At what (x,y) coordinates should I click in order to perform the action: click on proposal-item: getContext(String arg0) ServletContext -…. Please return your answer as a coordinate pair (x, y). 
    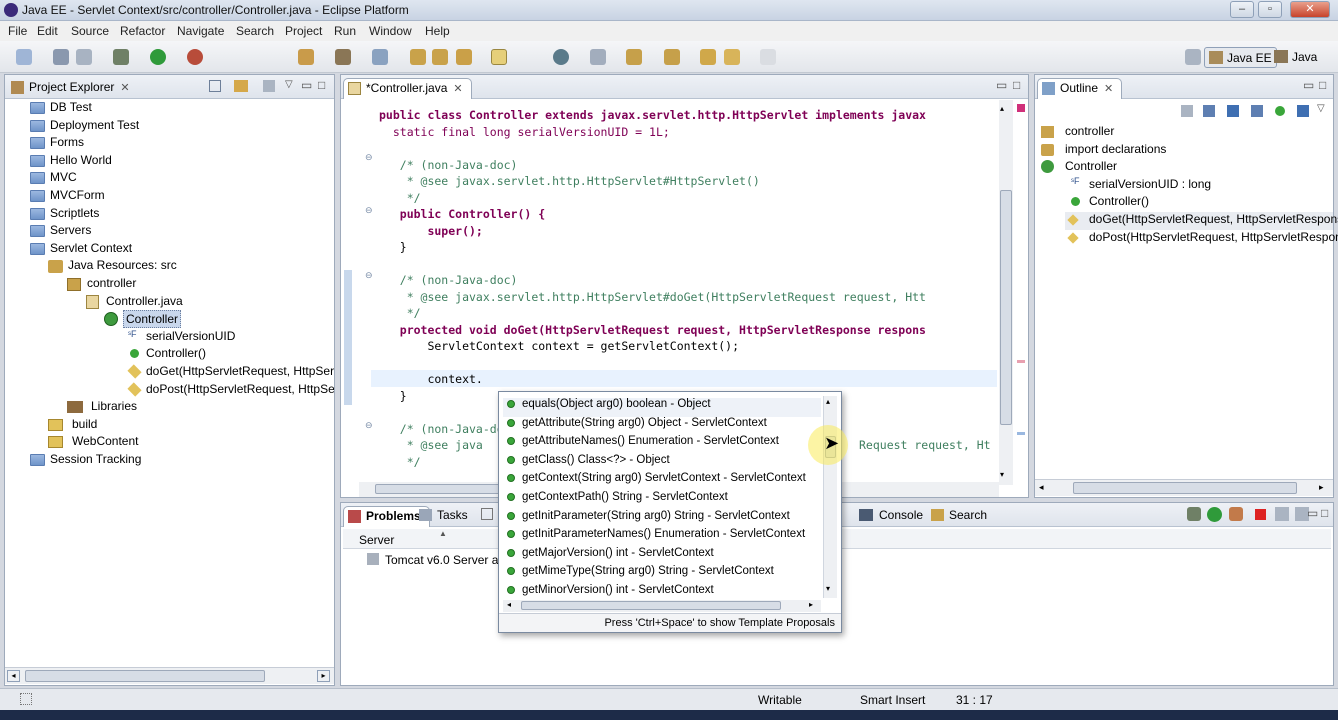
    Looking at the image, I should click on (656, 481).